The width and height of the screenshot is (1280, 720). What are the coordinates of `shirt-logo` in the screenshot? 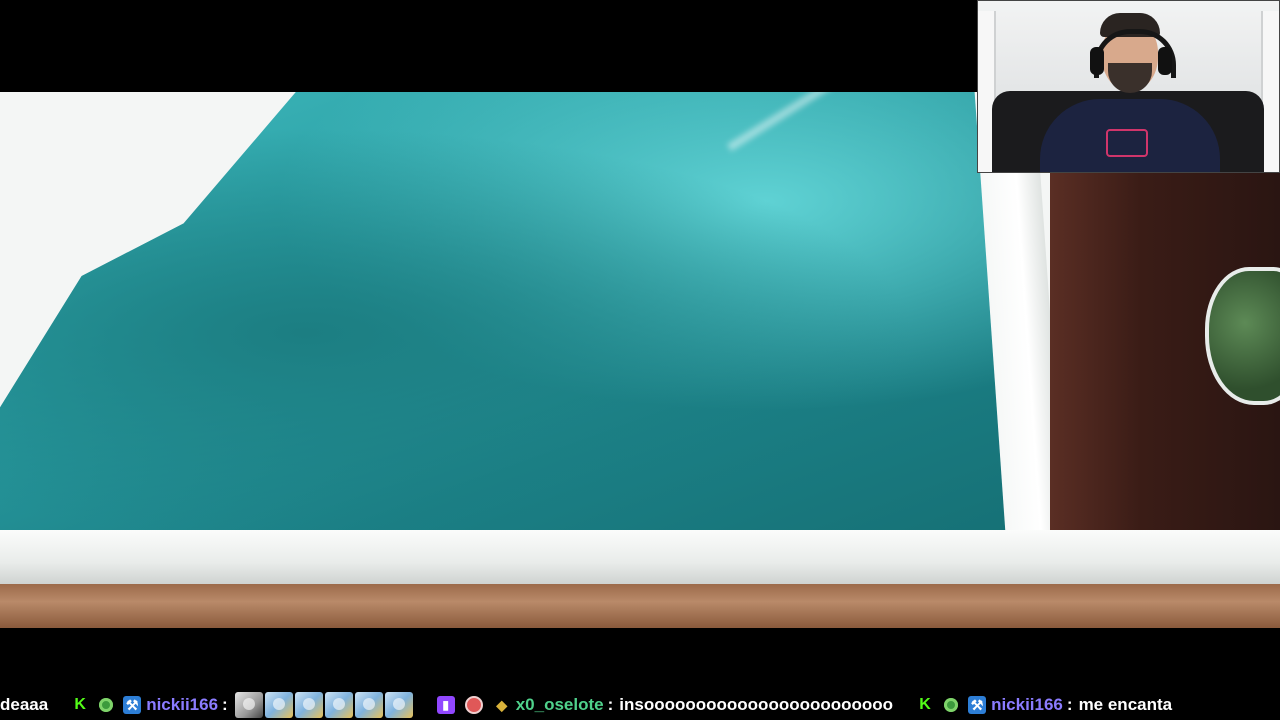 It's located at (1127, 143).